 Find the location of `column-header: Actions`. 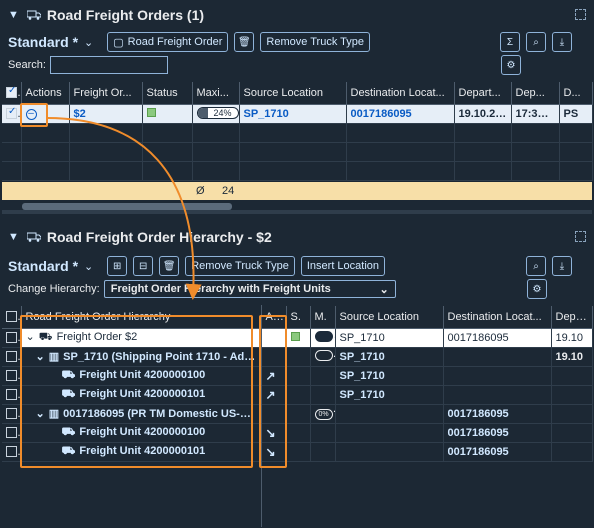

column-header: Actions is located at coordinates (45, 93).